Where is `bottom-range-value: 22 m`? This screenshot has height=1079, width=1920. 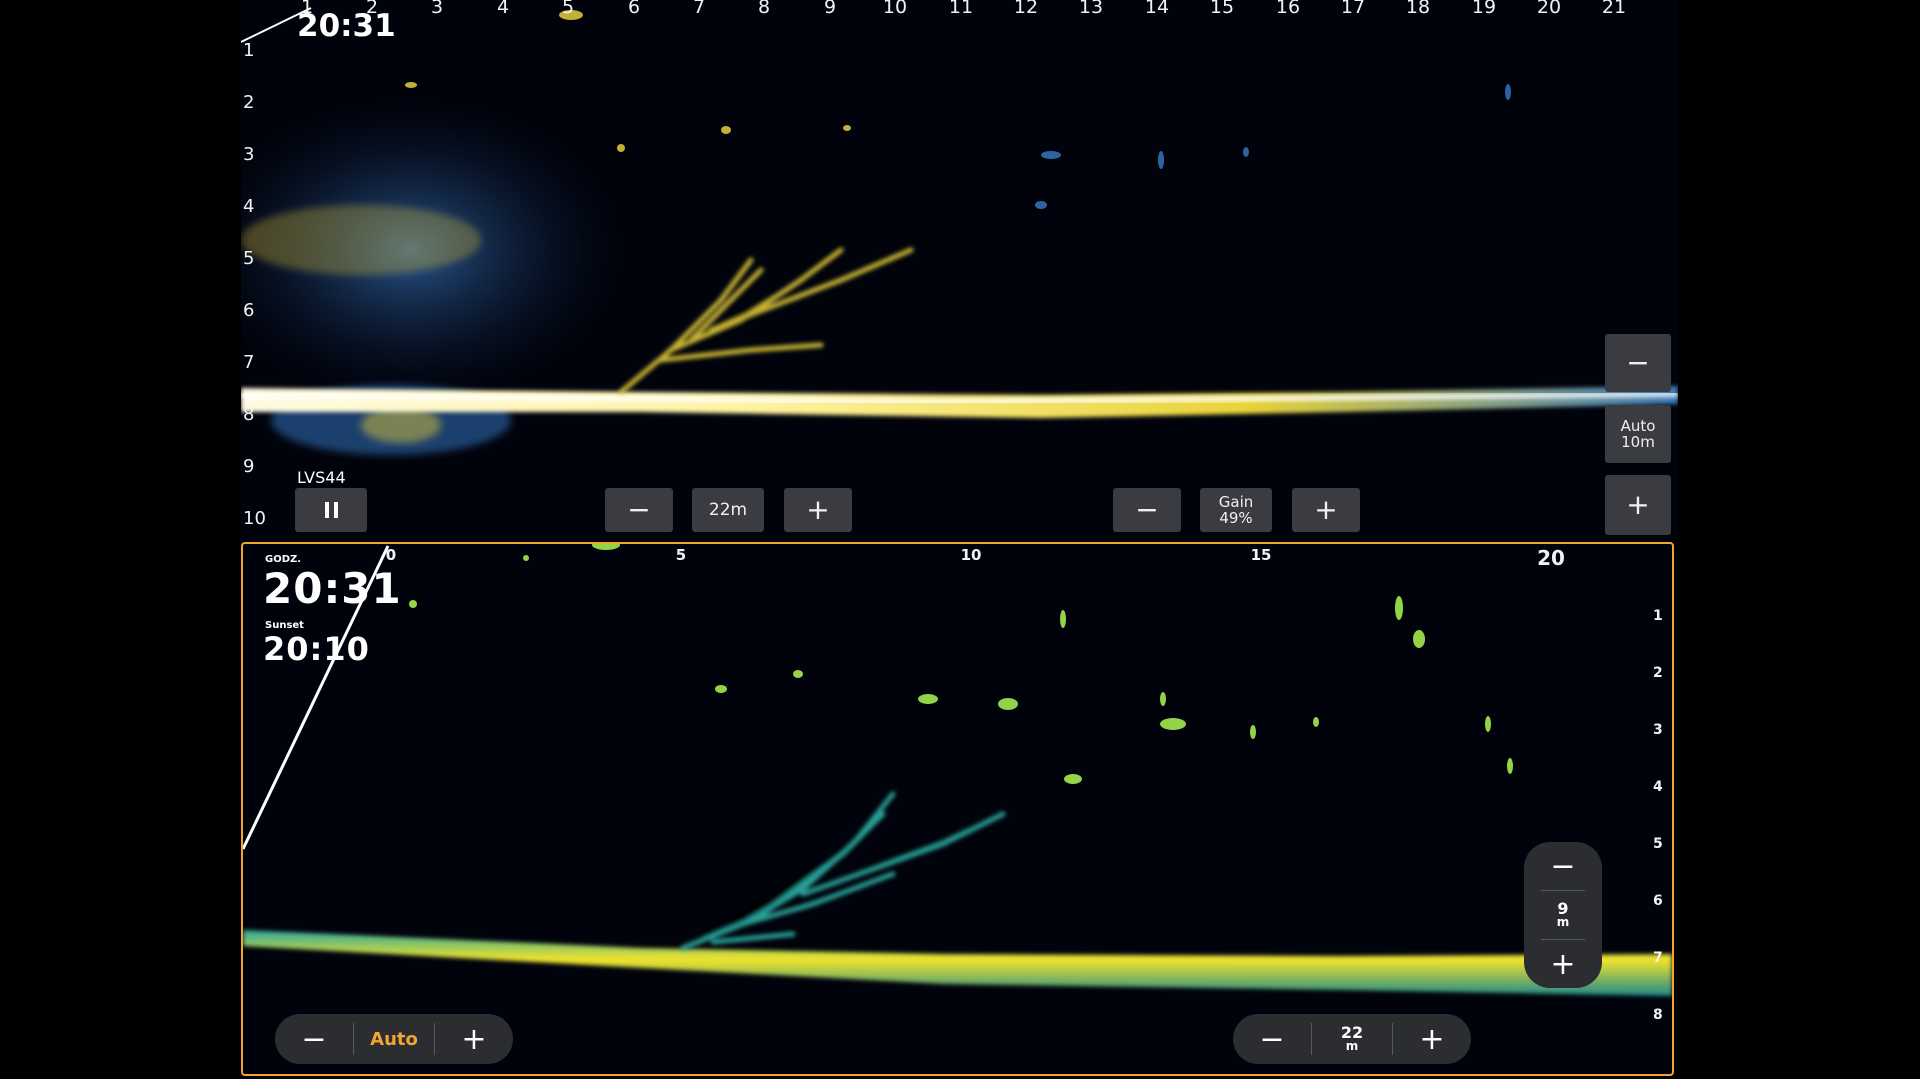 bottom-range-value: 22 m is located at coordinates (1352, 1039).